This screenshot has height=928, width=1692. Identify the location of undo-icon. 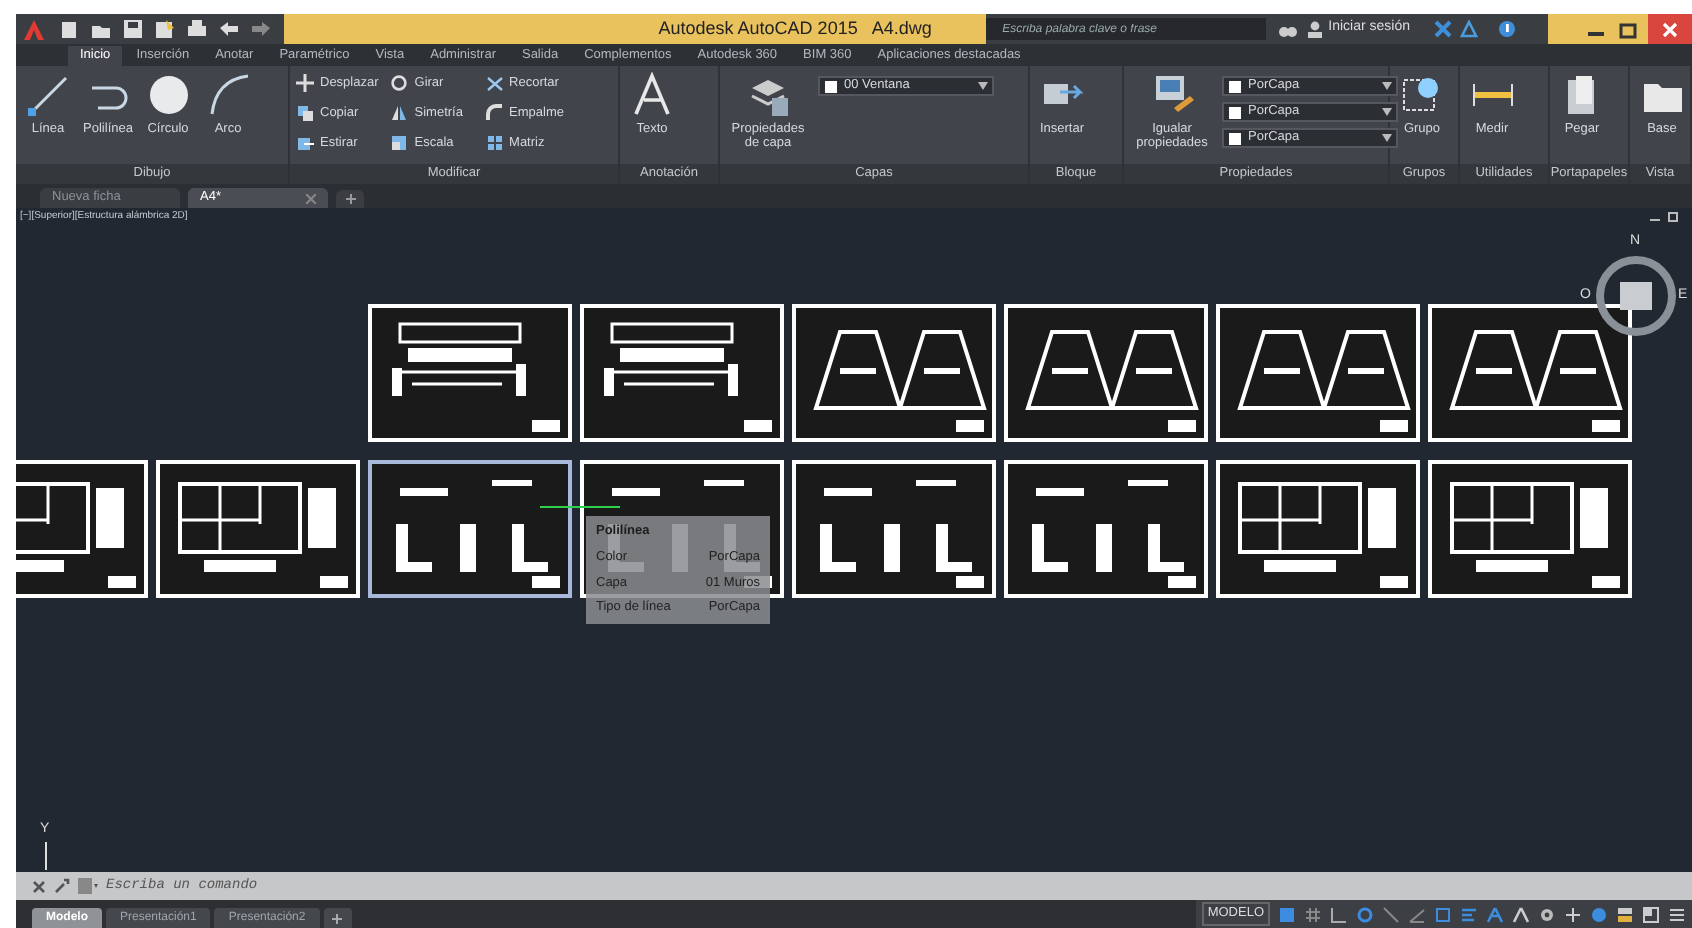
(229, 29).